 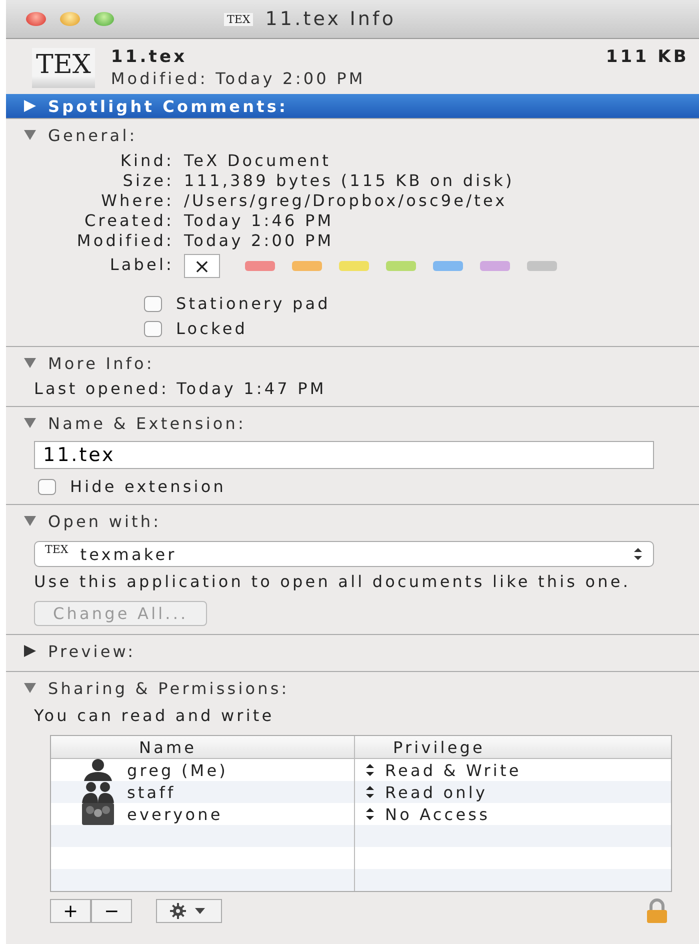 What do you see at coordinates (212, 328) in the screenshot?
I see `checkbox-label: Locked` at bounding box center [212, 328].